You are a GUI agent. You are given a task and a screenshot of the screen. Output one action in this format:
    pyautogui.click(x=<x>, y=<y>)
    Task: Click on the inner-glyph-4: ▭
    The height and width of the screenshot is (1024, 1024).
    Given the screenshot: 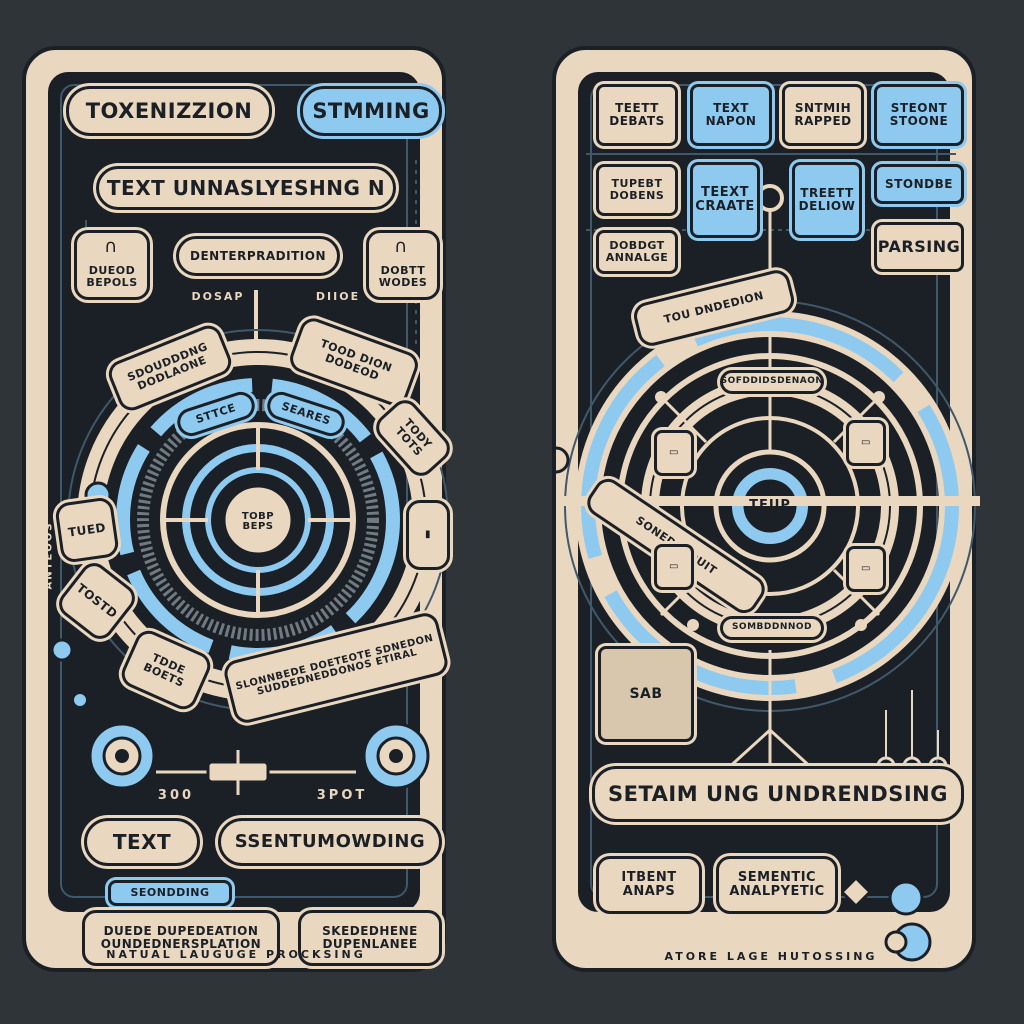 What is the action you would take?
    pyautogui.click(x=866, y=568)
    